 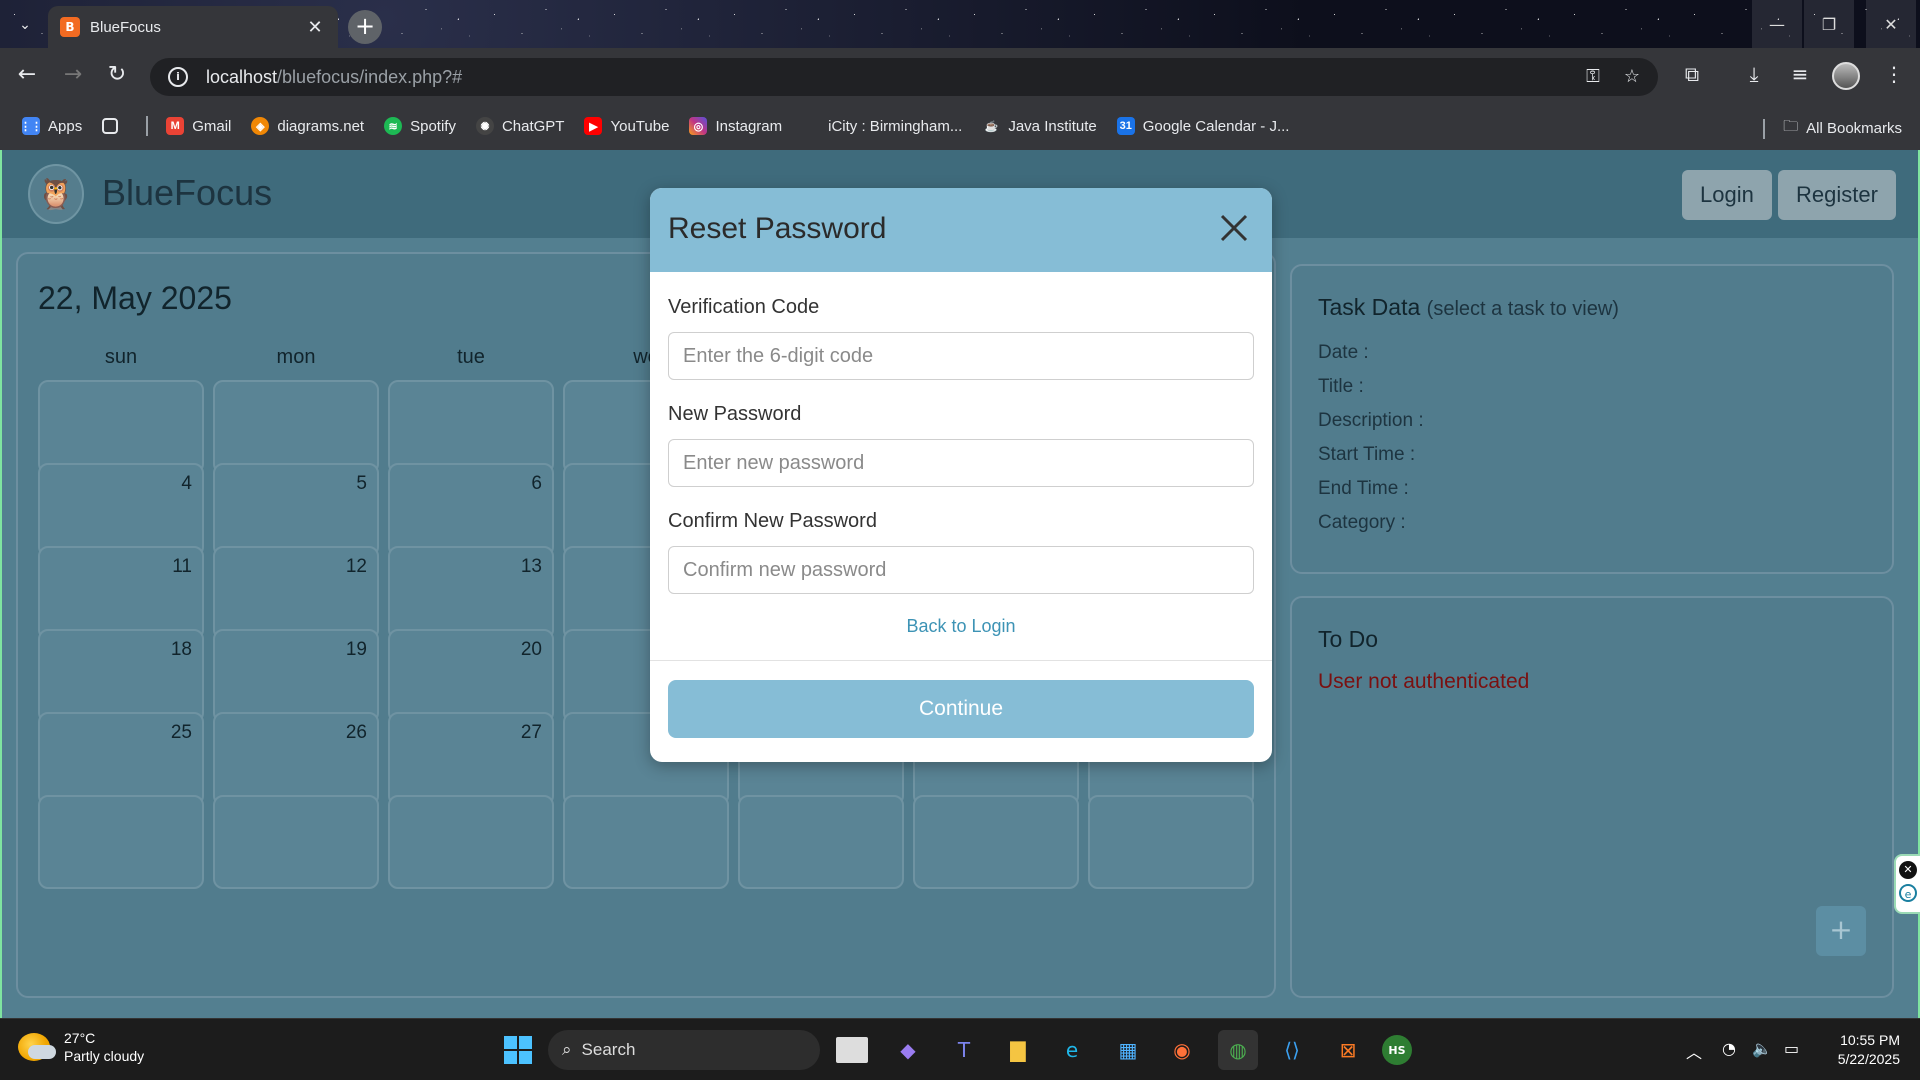 What do you see at coordinates (964, 1050) in the screenshot?
I see `teams-icon: T` at bounding box center [964, 1050].